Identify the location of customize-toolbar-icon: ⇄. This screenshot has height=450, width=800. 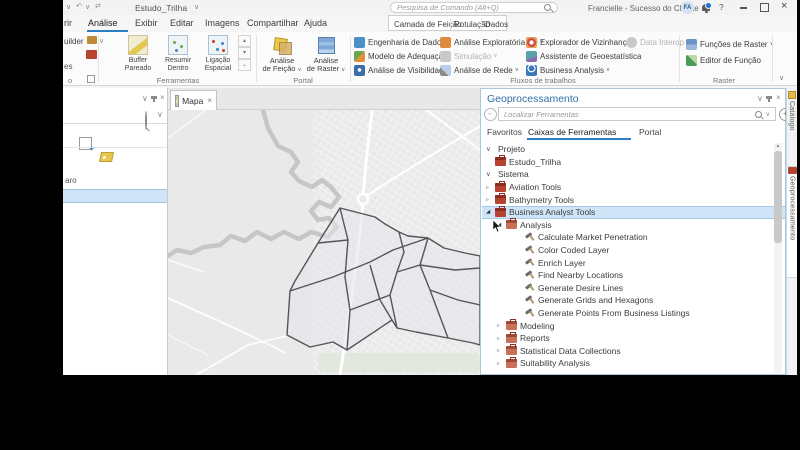
(98, 6).